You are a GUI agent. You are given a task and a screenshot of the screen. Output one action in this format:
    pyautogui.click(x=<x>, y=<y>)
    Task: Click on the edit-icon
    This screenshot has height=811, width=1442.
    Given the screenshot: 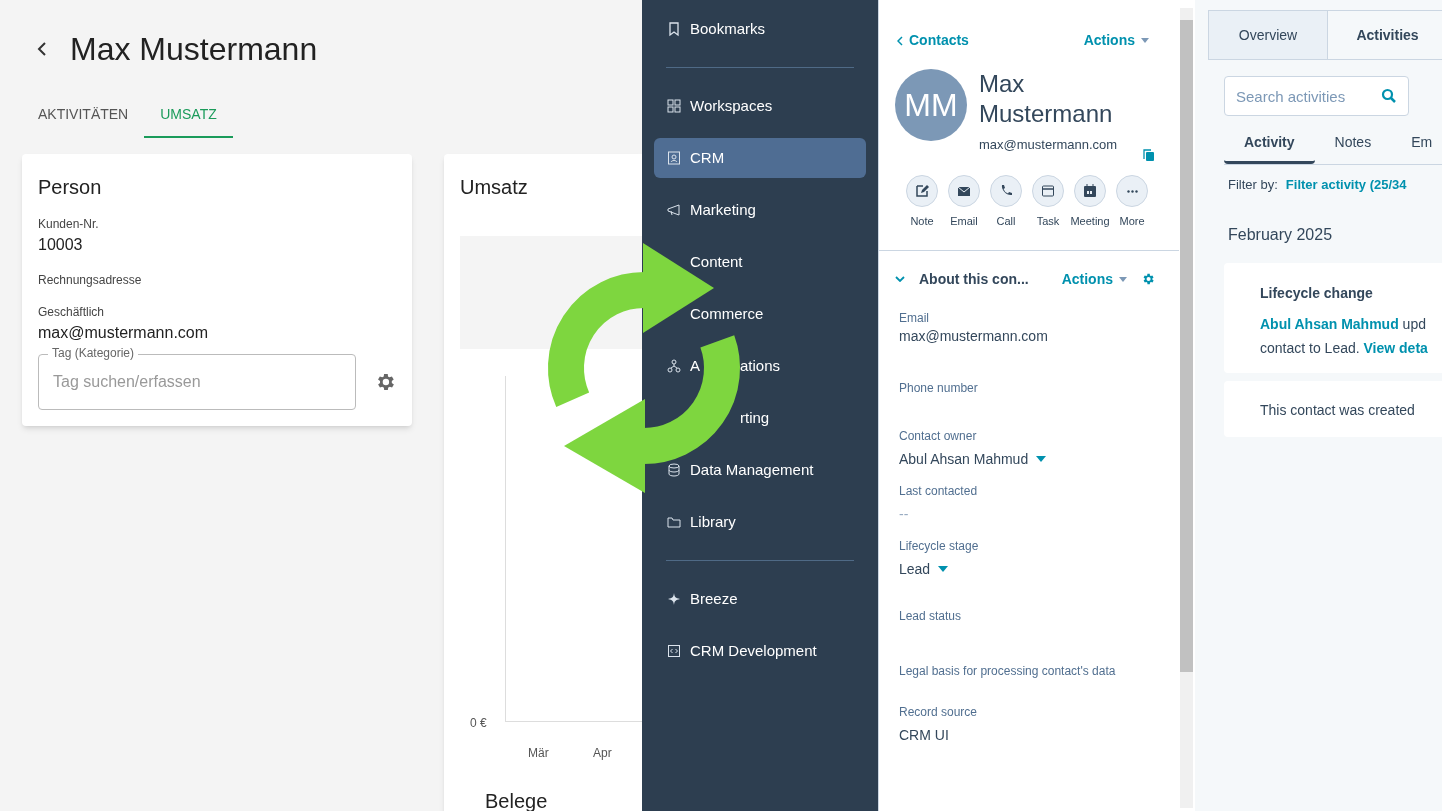 What is the action you would take?
    pyautogui.click(x=922, y=191)
    